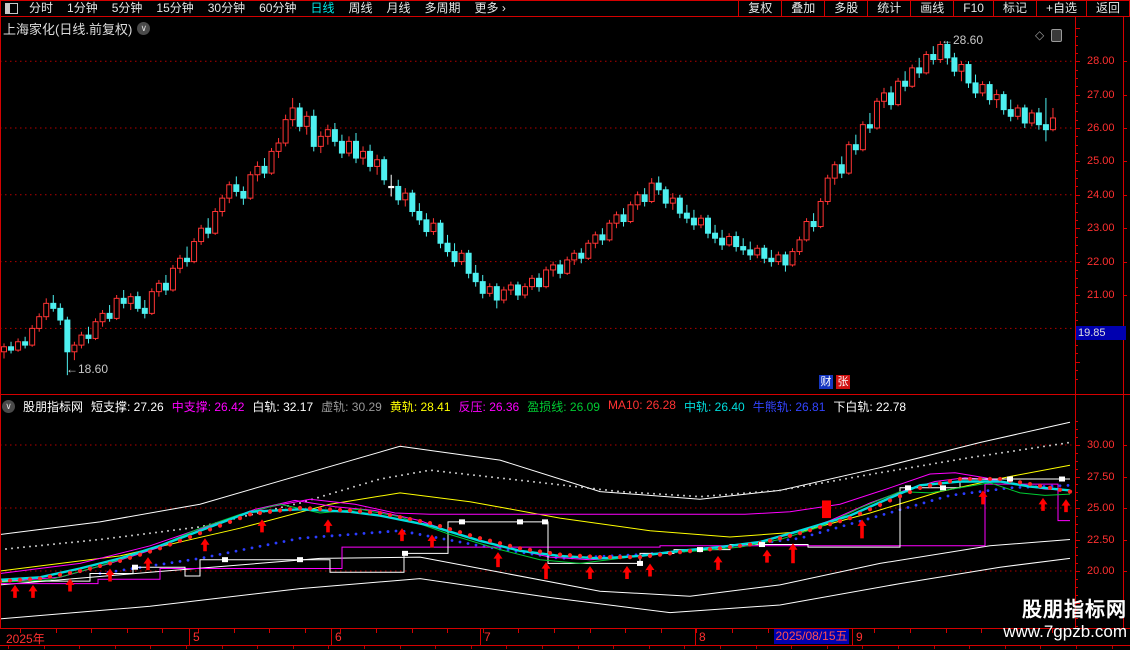  Describe the element at coordinates (1101, 508) in the screenshot. I see `ind-price-label-25.00: 25.00` at that location.